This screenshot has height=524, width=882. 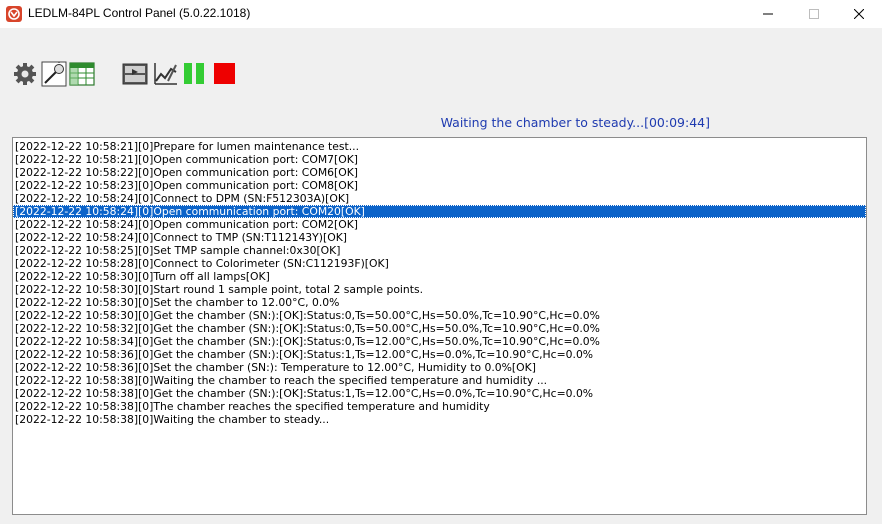 I want to click on minimize-icon, so click(x=768, y=14).